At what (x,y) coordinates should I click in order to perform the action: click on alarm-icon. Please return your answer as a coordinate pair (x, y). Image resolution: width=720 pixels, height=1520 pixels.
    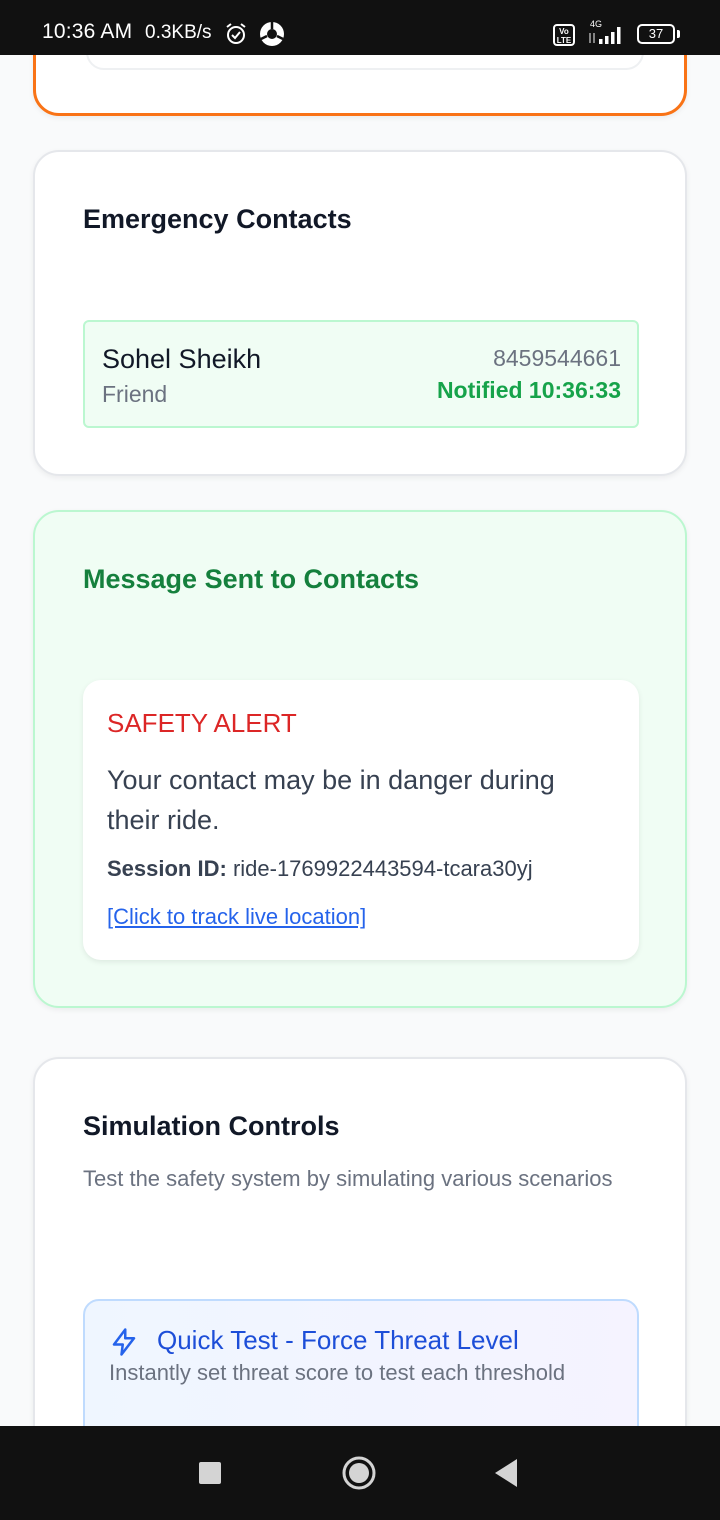
    Looking at the image, I should click on (236, 33).